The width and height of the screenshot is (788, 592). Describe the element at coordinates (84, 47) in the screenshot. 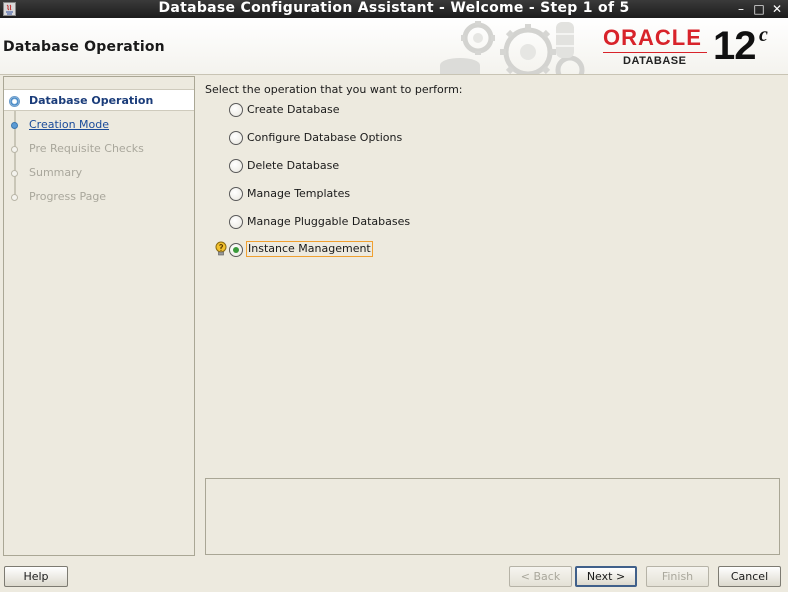

I see `page-title: Database Operation` at that location.